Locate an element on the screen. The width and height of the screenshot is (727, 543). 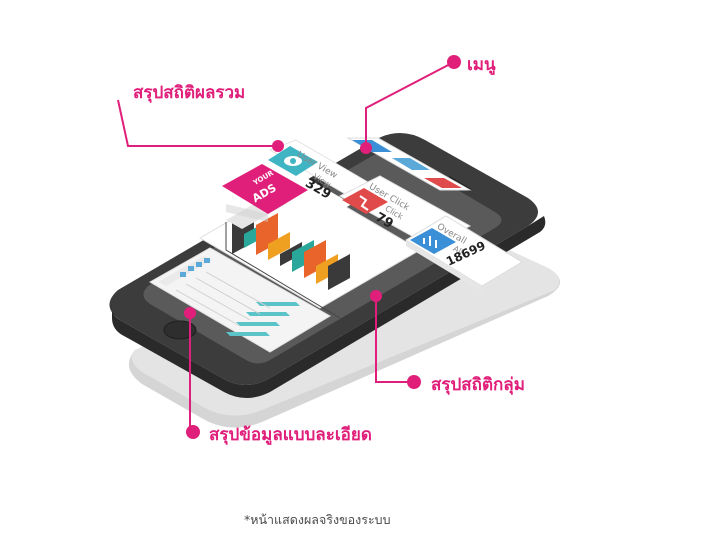
menu-line is located at coordinates (410, 103).